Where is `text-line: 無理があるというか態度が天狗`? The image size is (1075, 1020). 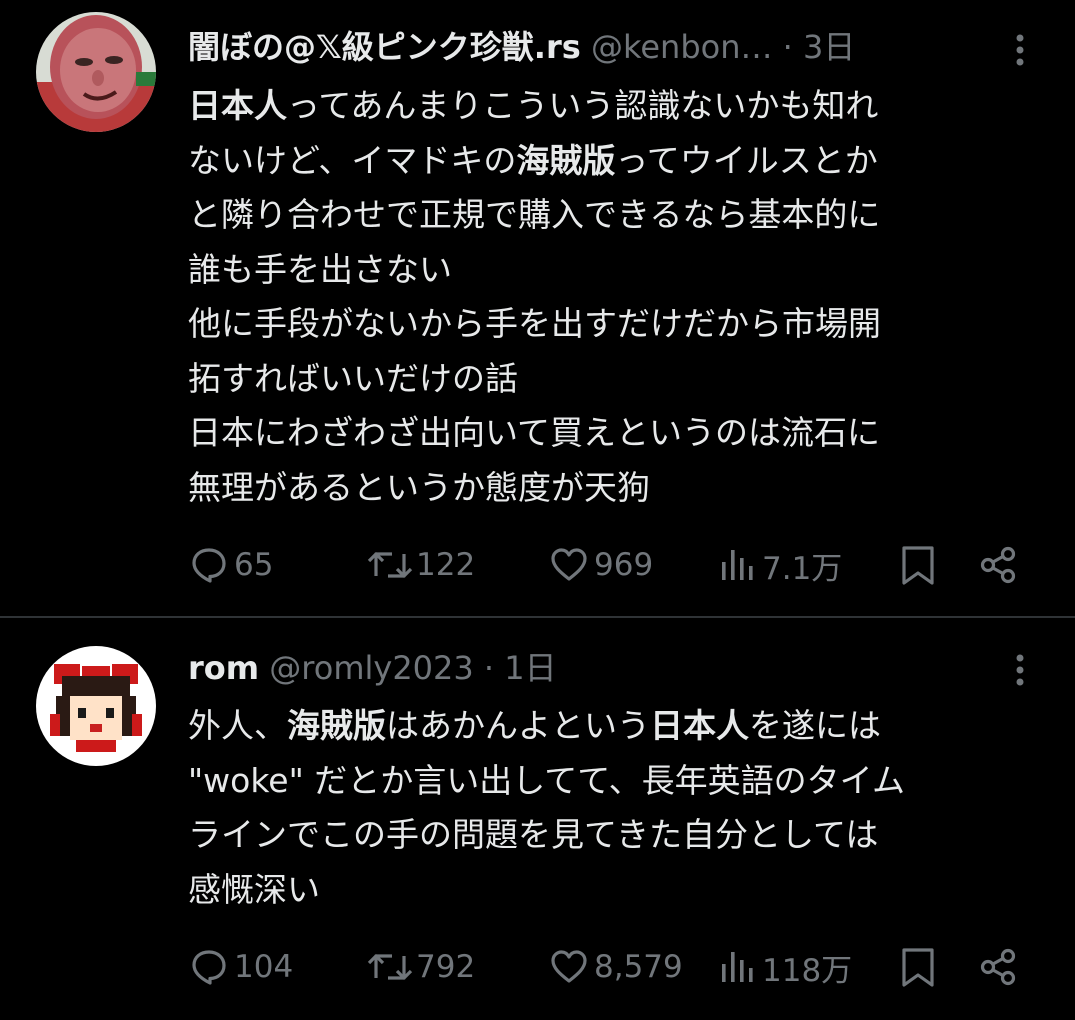
text-line: 無理があるというか態度が天狗 is located at coordinates (419, 487).